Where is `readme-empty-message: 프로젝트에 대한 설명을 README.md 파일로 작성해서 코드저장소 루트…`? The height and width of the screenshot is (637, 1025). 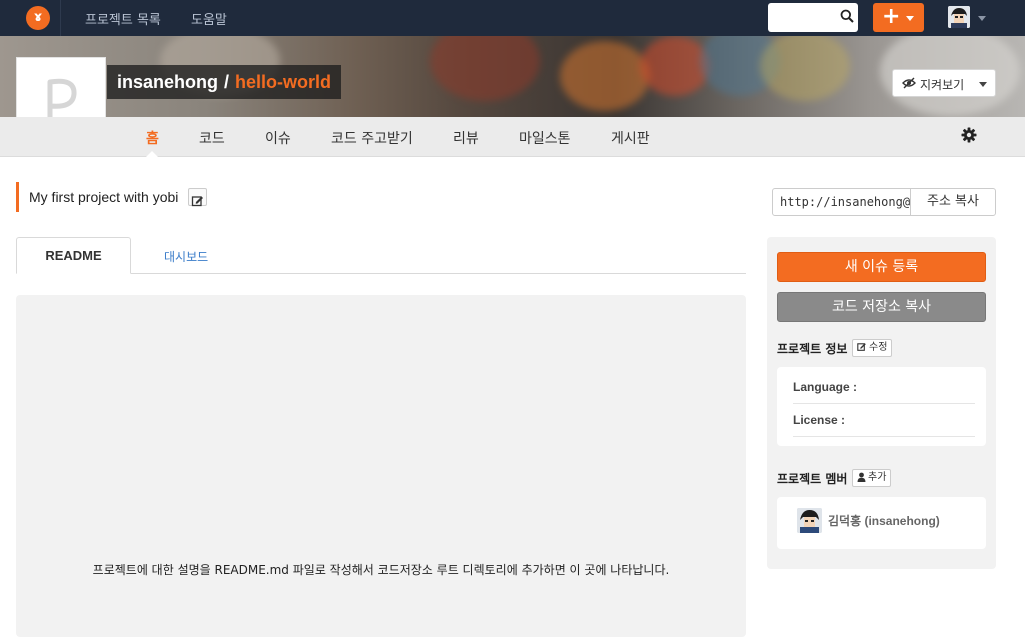 readme-empty-message: 프로젝트에 대한 설명을 README.md 파일로 작성해서 코드저장소 루트… is located at coordinates (381, 570).